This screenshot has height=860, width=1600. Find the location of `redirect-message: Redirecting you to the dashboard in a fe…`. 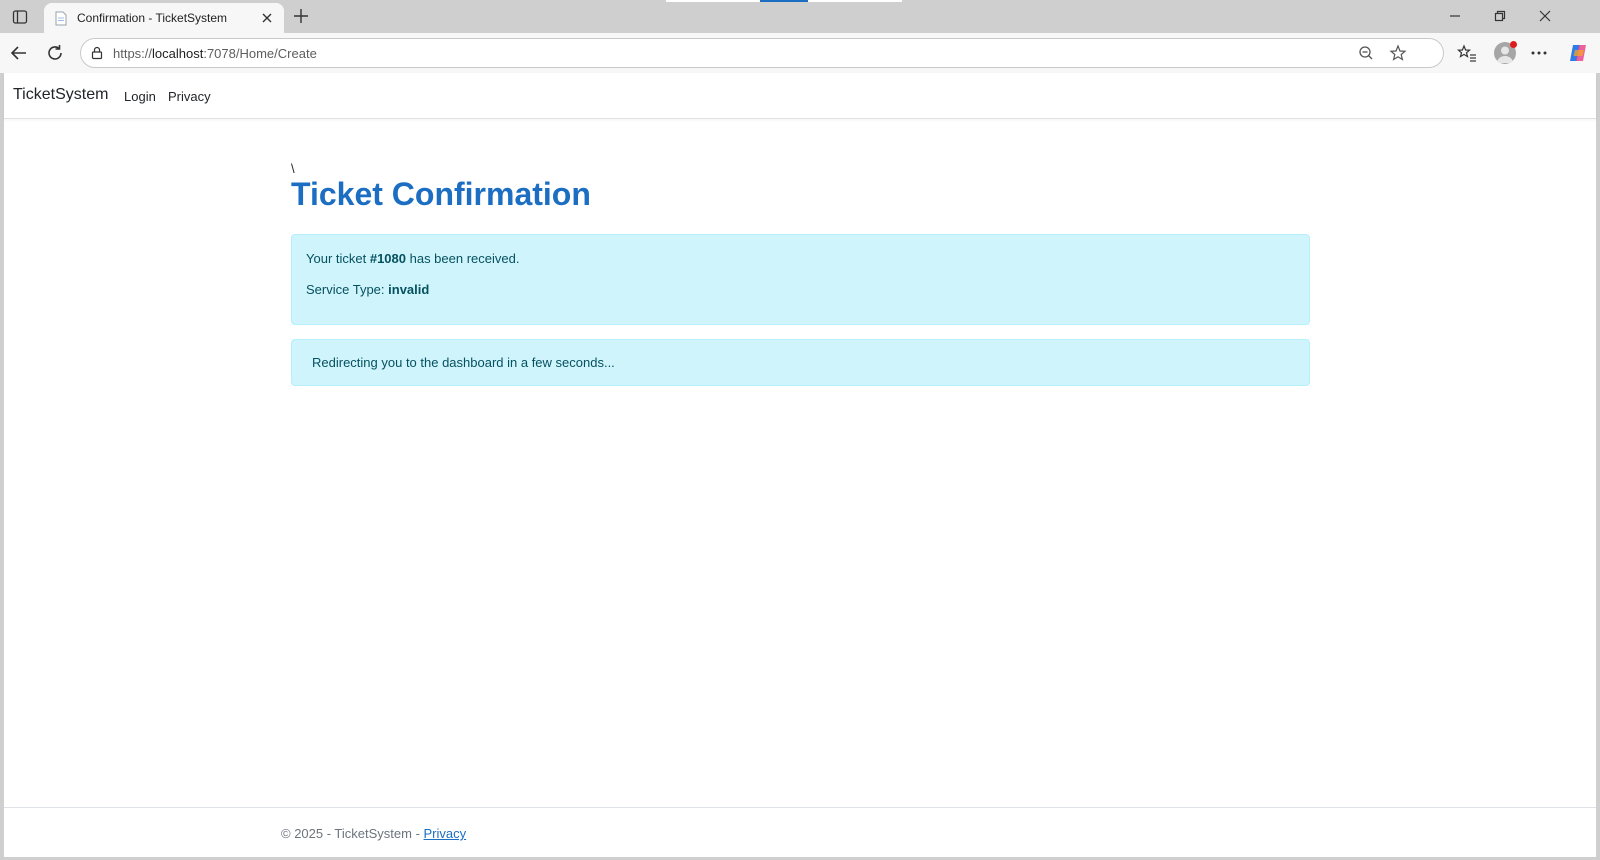

redirect-message: Redirecting you to the dashboard in a fe… is located at coordinates (463, 362).